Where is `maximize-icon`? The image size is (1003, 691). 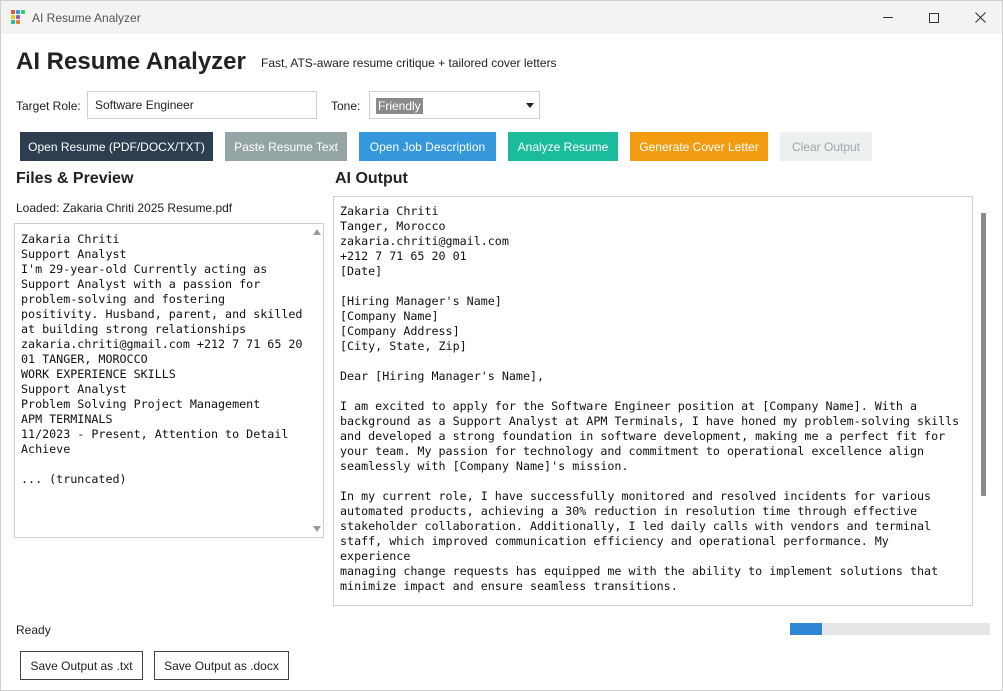
maximize-icon is located at coordinates (934, 17).